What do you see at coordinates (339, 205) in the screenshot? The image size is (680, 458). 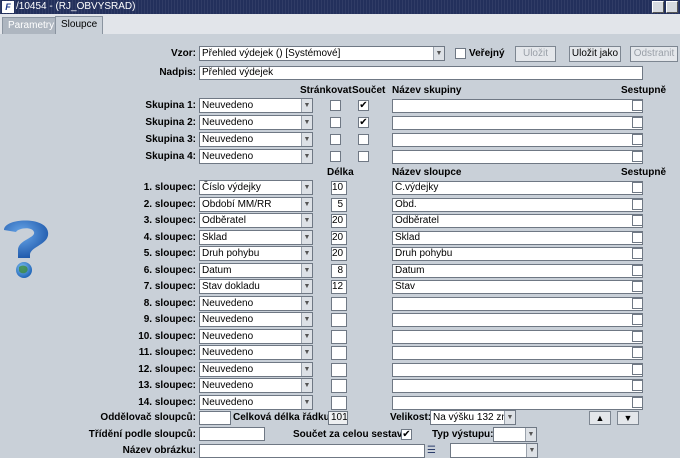 I see `column-length-input: 5` at bounding box center [339, 205].